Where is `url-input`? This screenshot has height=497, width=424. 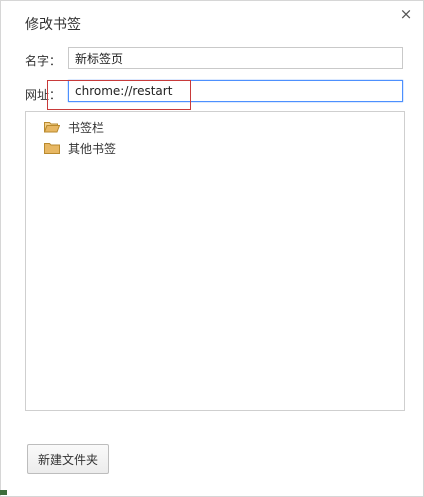
url-input is located at coordinates (235, 91).